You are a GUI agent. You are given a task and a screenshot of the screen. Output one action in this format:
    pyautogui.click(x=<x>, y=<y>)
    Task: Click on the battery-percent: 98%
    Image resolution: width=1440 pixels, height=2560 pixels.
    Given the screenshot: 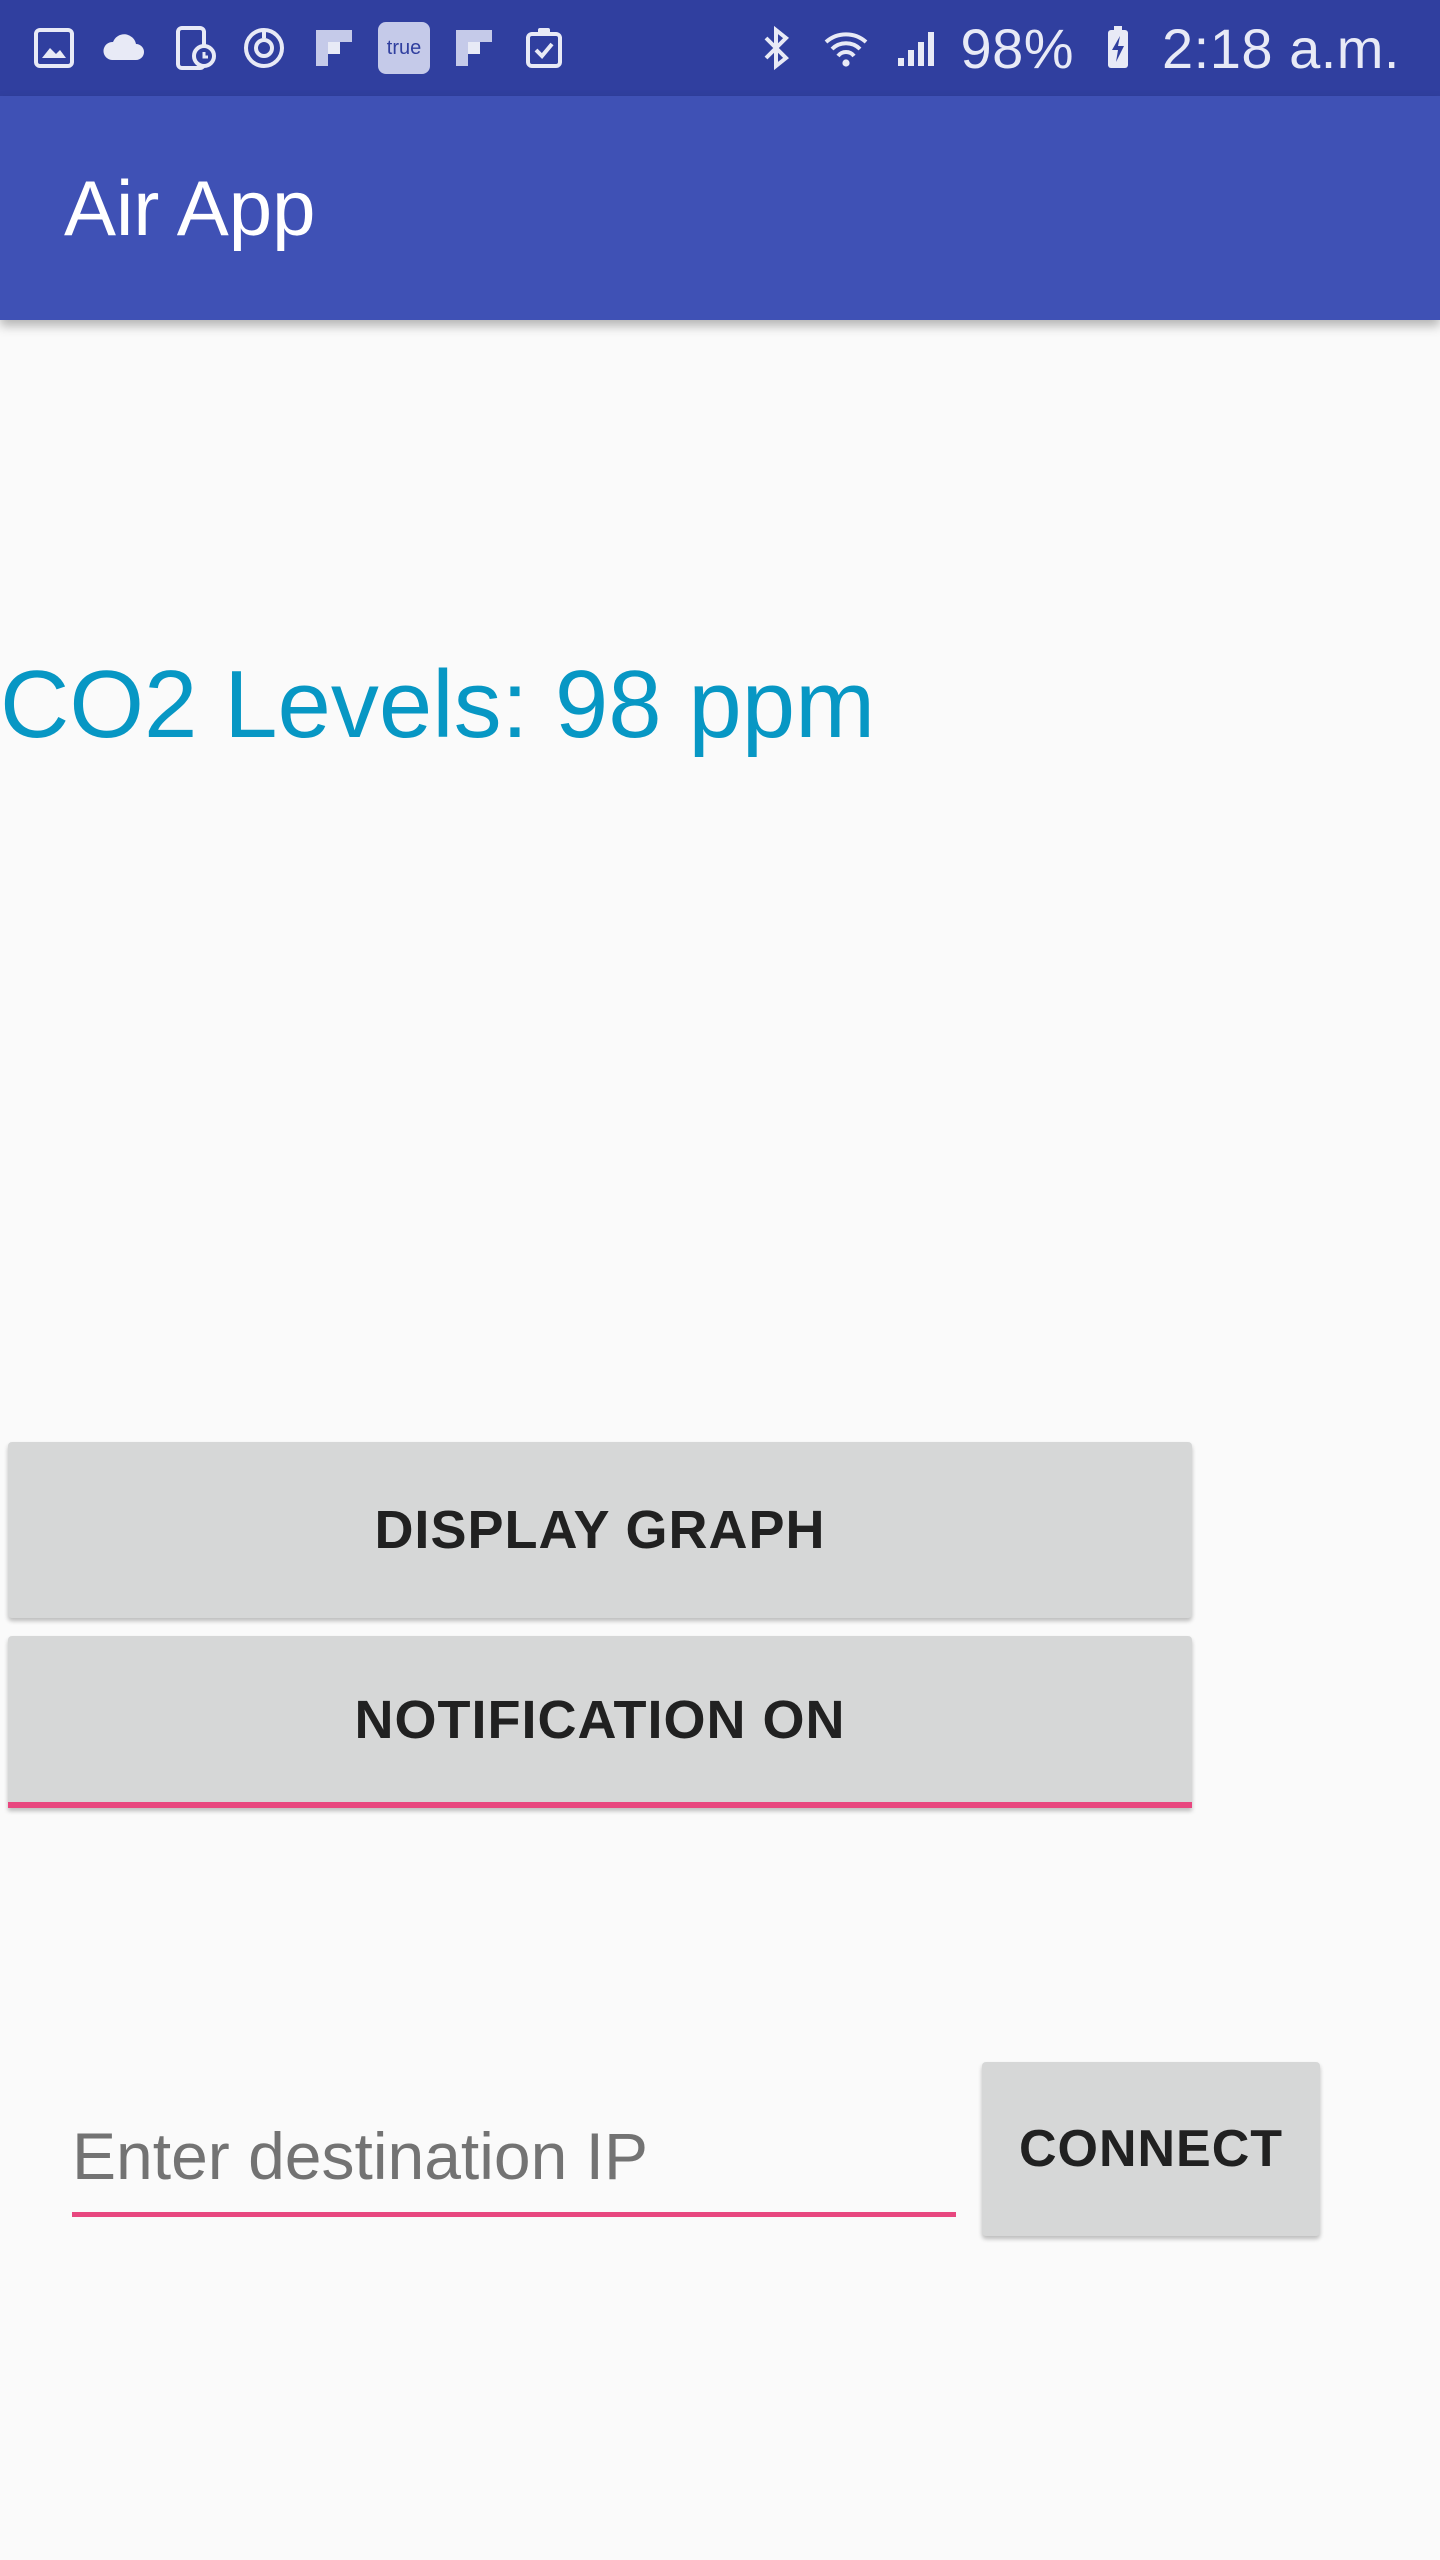 What is the action you would take?
    pyautogui.click(x=1017, y=48)
    